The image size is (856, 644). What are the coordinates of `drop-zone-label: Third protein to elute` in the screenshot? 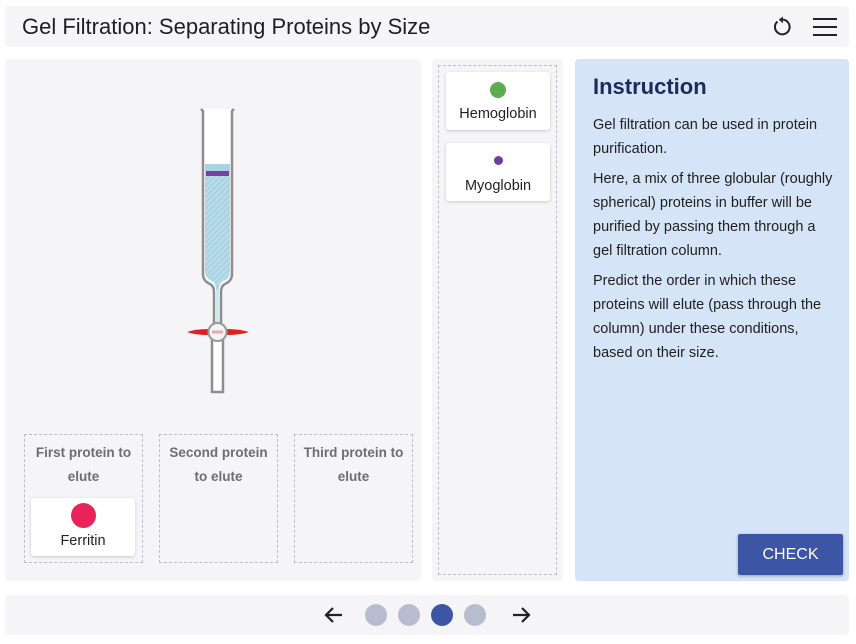 It's located at (353, 464).